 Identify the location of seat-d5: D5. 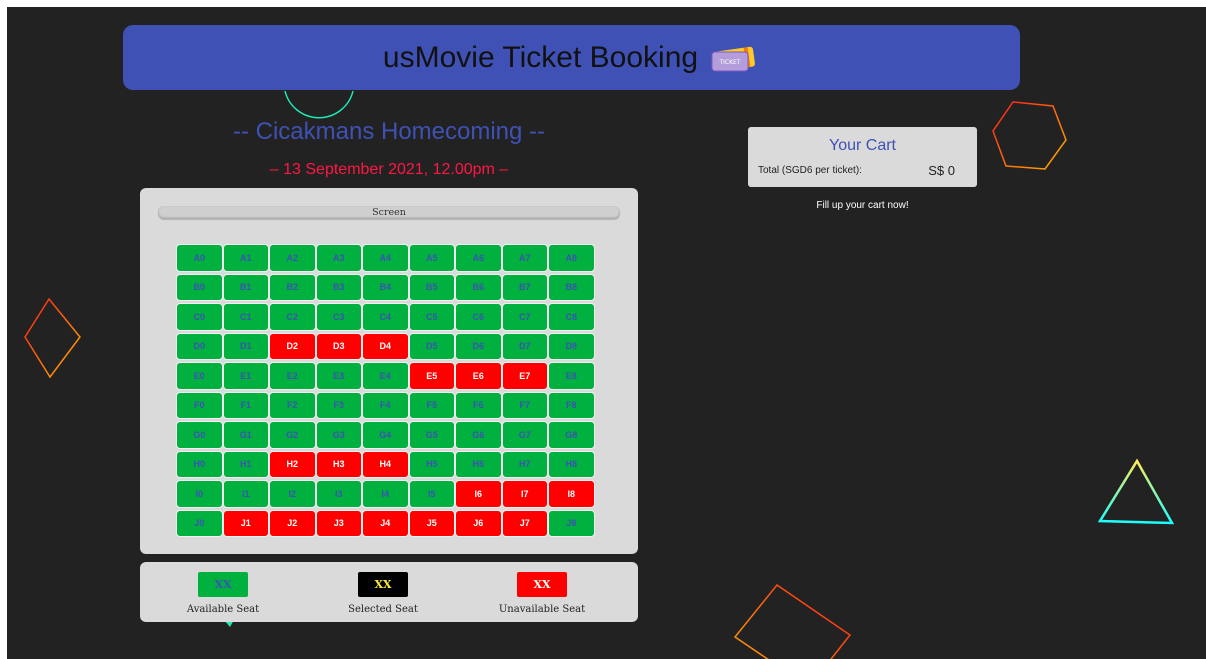
(431, 346).